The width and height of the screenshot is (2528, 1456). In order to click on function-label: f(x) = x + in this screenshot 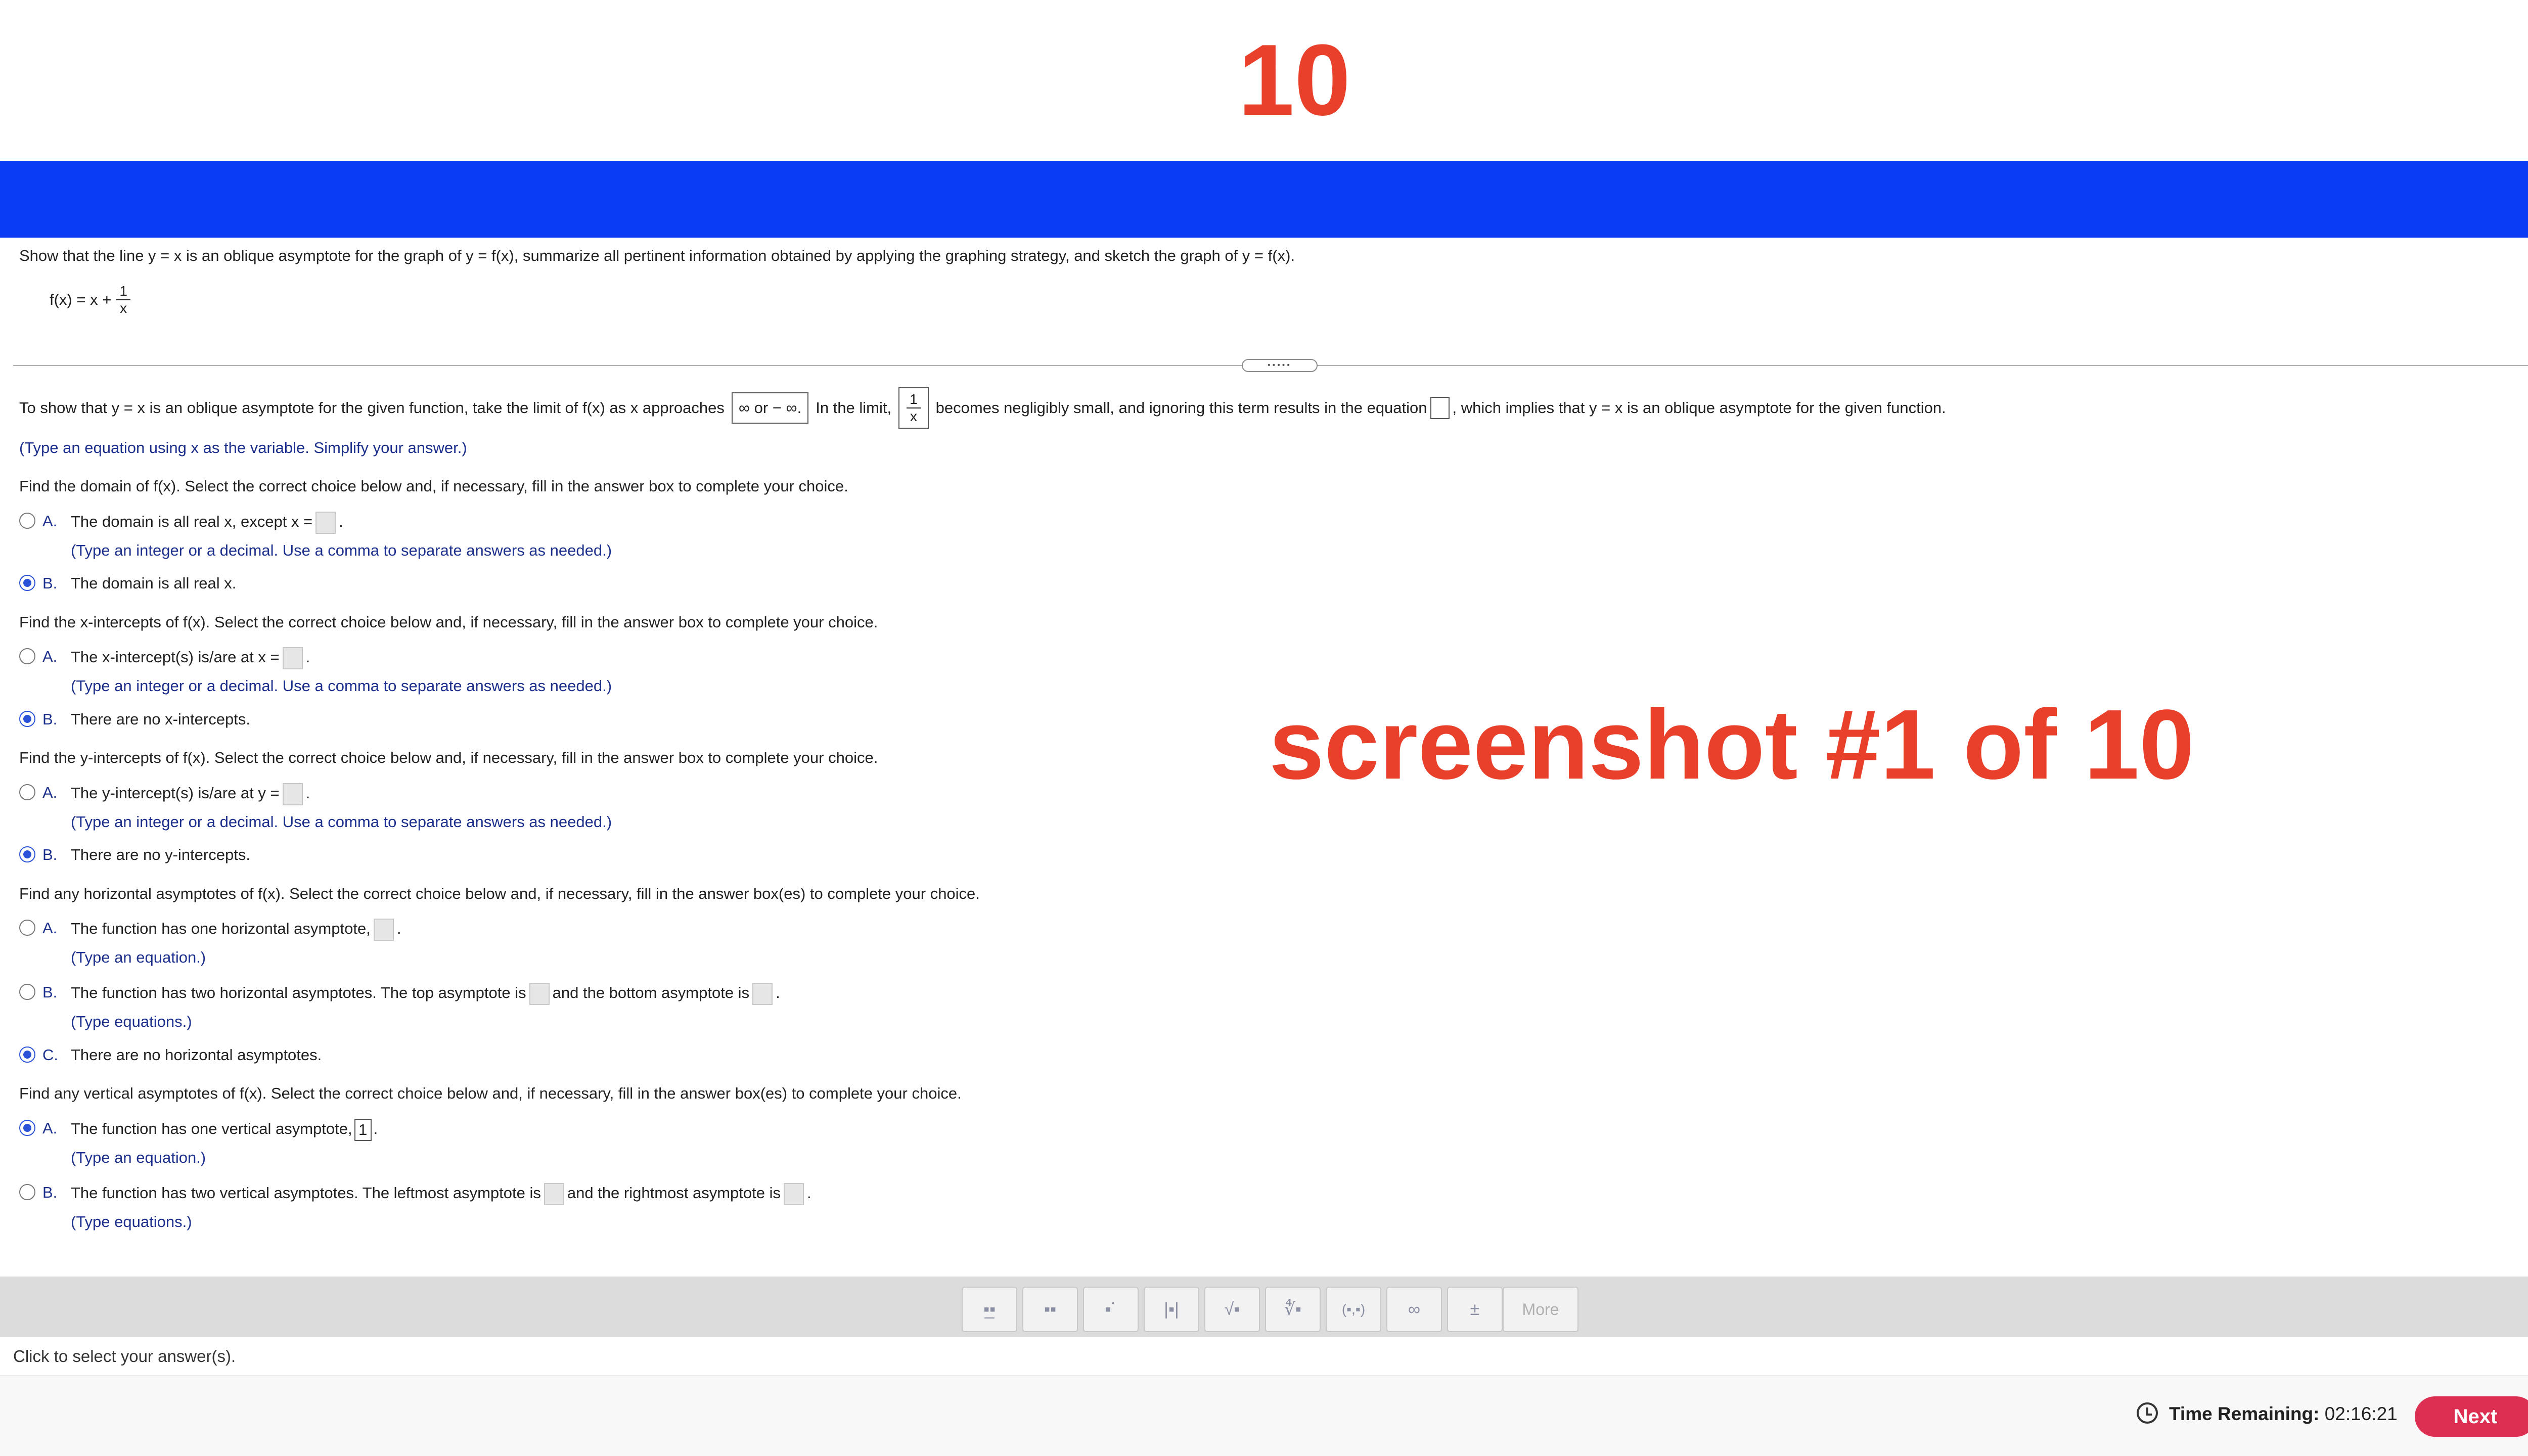, I will do `click(81, 300)`.